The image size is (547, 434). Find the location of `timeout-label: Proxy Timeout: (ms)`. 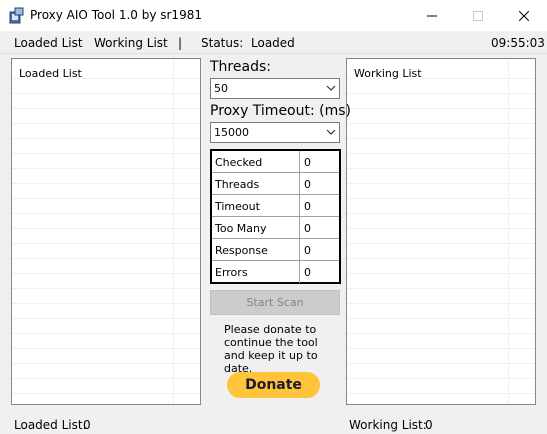

timeout-label: Proxy Timeout: (ms) is located at coordinates (281, 111).